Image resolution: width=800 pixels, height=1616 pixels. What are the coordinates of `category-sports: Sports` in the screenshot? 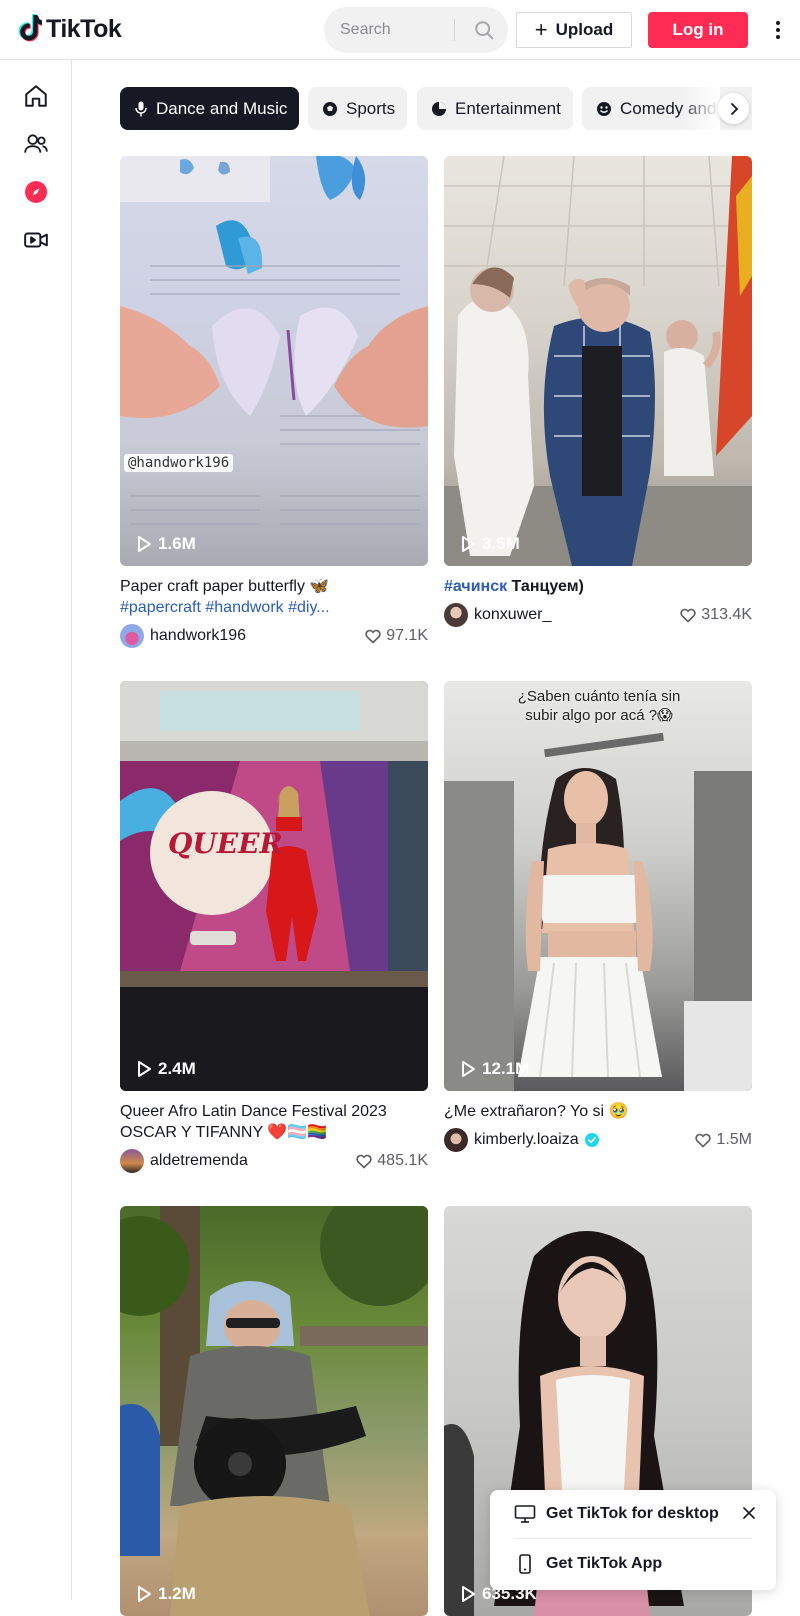 It's located at (358, 108).